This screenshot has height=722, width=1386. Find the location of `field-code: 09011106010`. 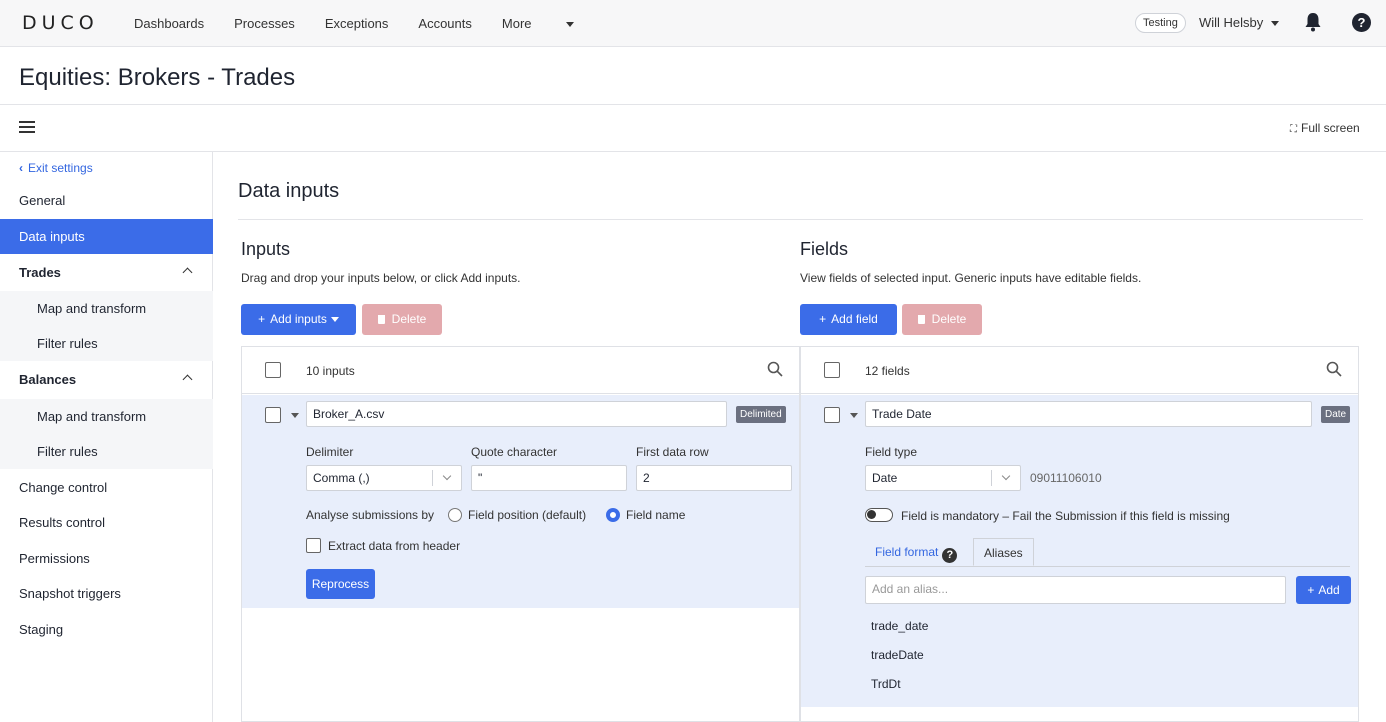

field-code: 09011106010 is located at coordinates (1066, 478).